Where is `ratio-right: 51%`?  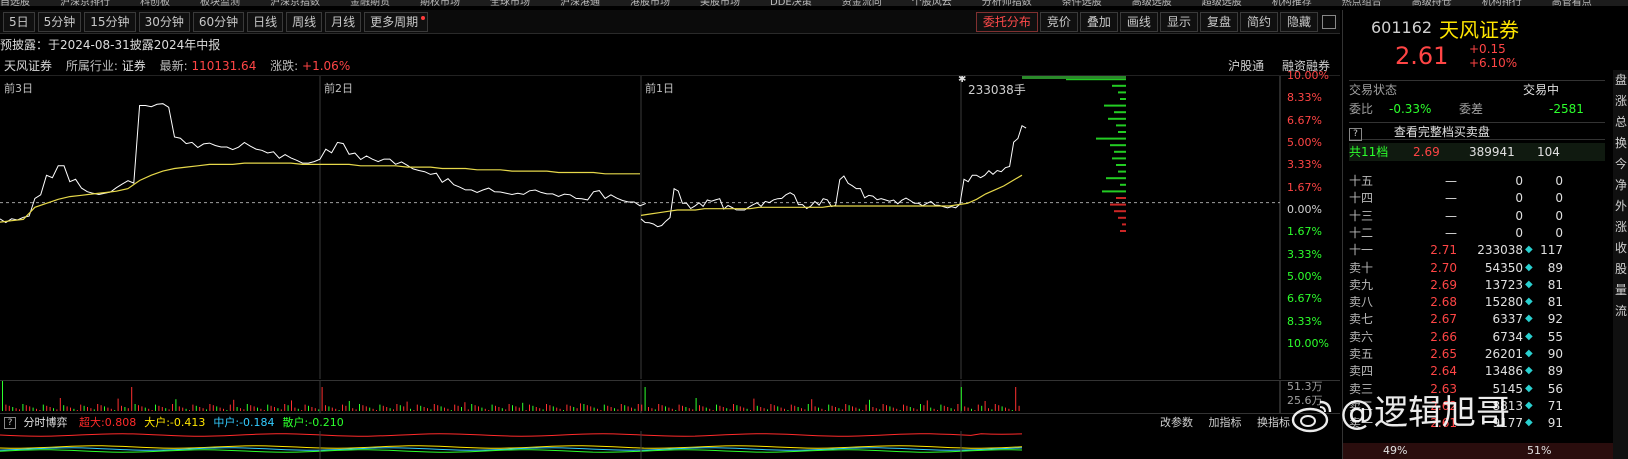 ratio-right: 51% is located at coordinates (1539, 450).